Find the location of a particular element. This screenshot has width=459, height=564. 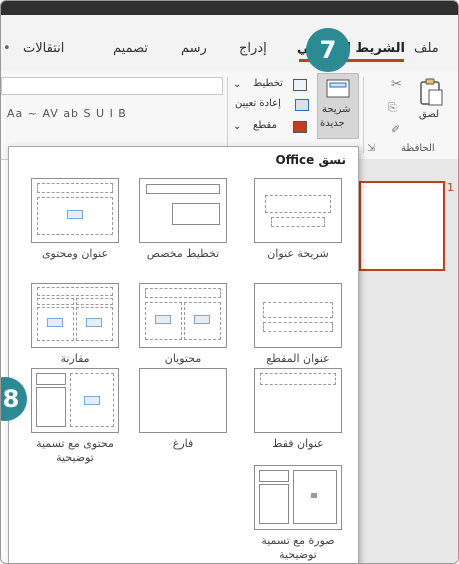

layout-label: عنوان فقط is located at coordinates (298, 443).